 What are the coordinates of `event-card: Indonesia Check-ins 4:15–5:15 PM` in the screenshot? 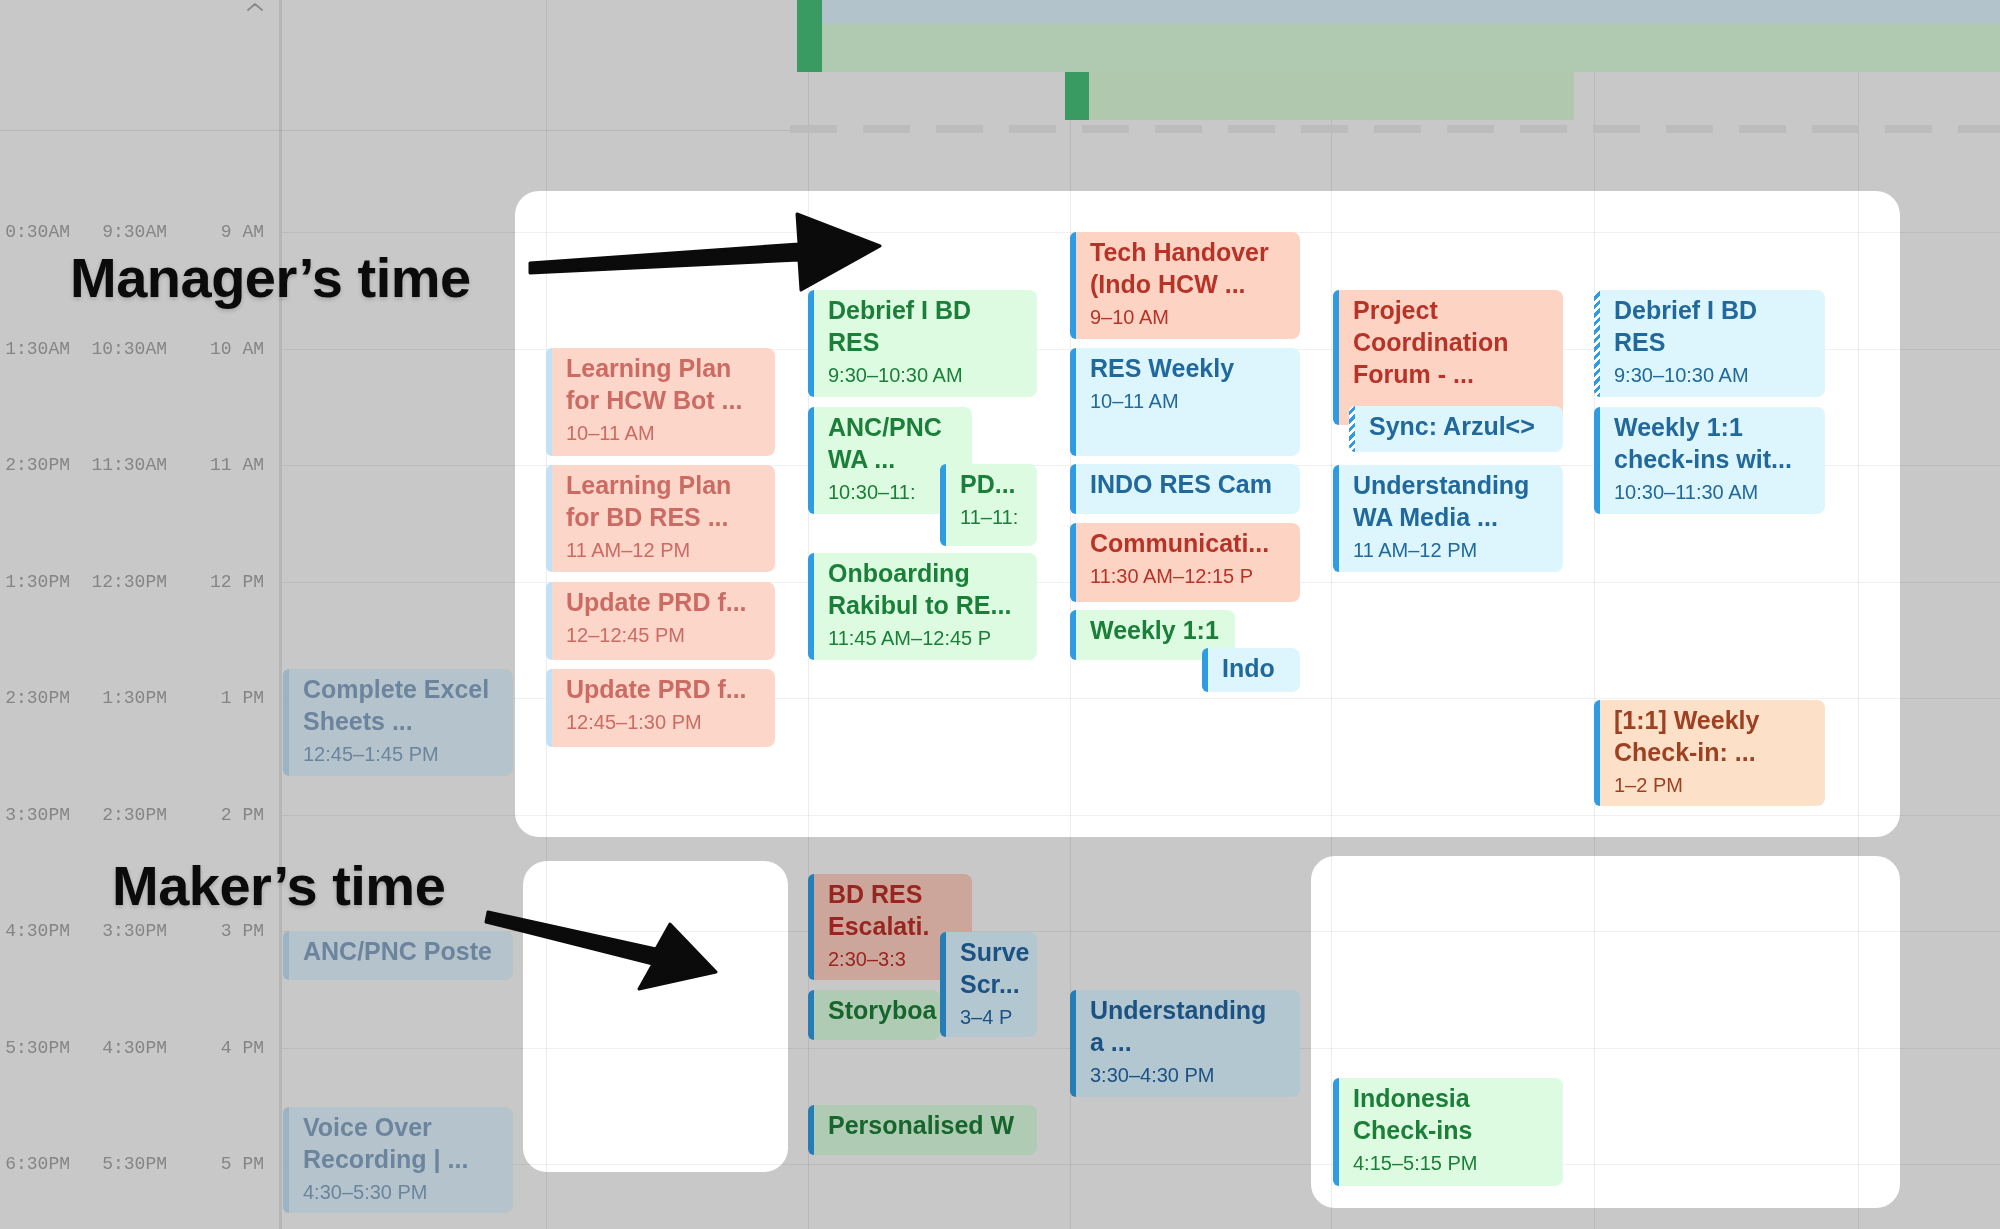 It's located at (1448, 1132).